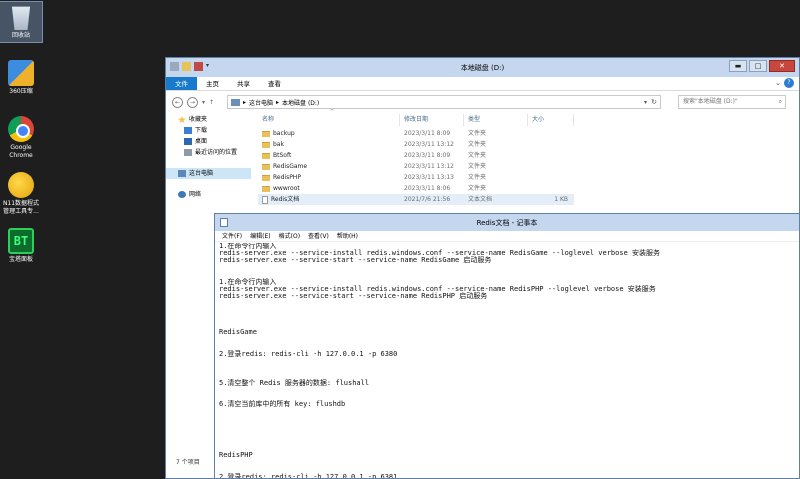 This screenshot has width=800, height=479. Describe the element at coordinates (318, 236) in the screenshot. I see `menu-view: 查看(V)` at that location.